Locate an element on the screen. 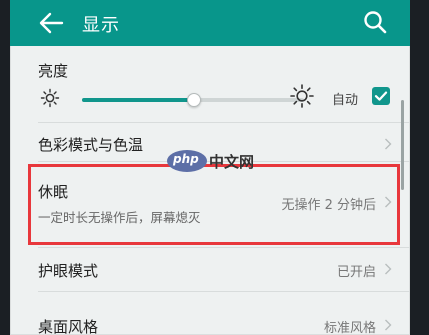 Image resolution: width=429 pixels, height=335 pixels. auto-brightness-checkbox is located at coordinates (381, 96).